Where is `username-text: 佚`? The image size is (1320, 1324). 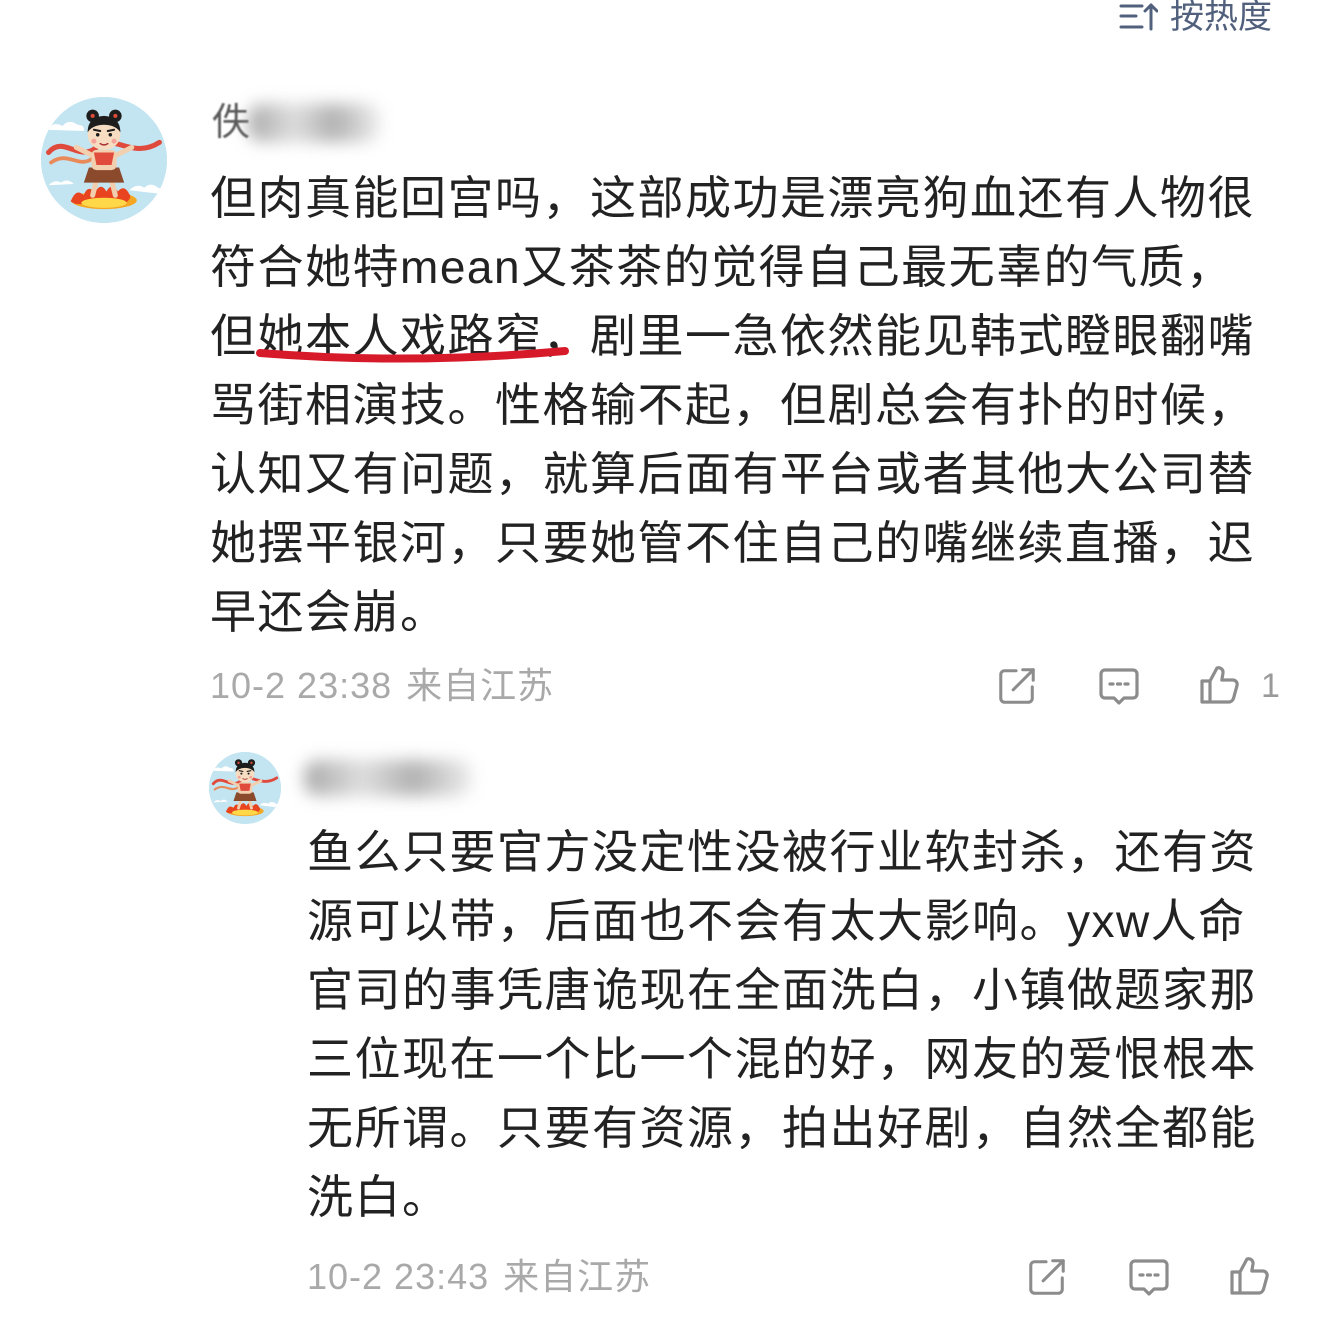
username-text: 佚 is located at coordinates (231, 123).